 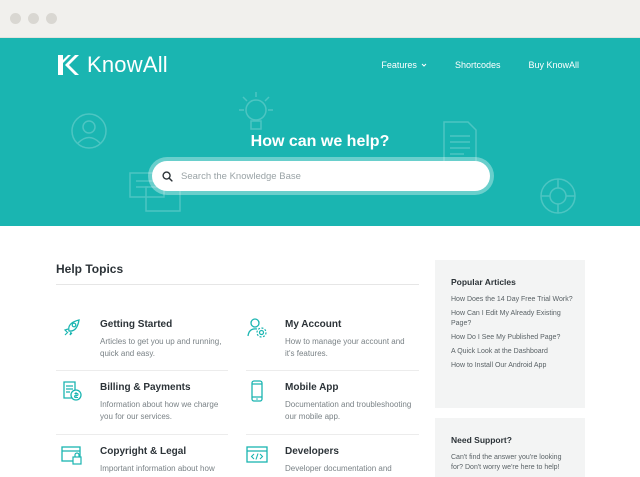 What do you see at coordinates (481, 440) in the screenshot?
I see `widget-title: Need Support?` at bounding box center [481, 440].